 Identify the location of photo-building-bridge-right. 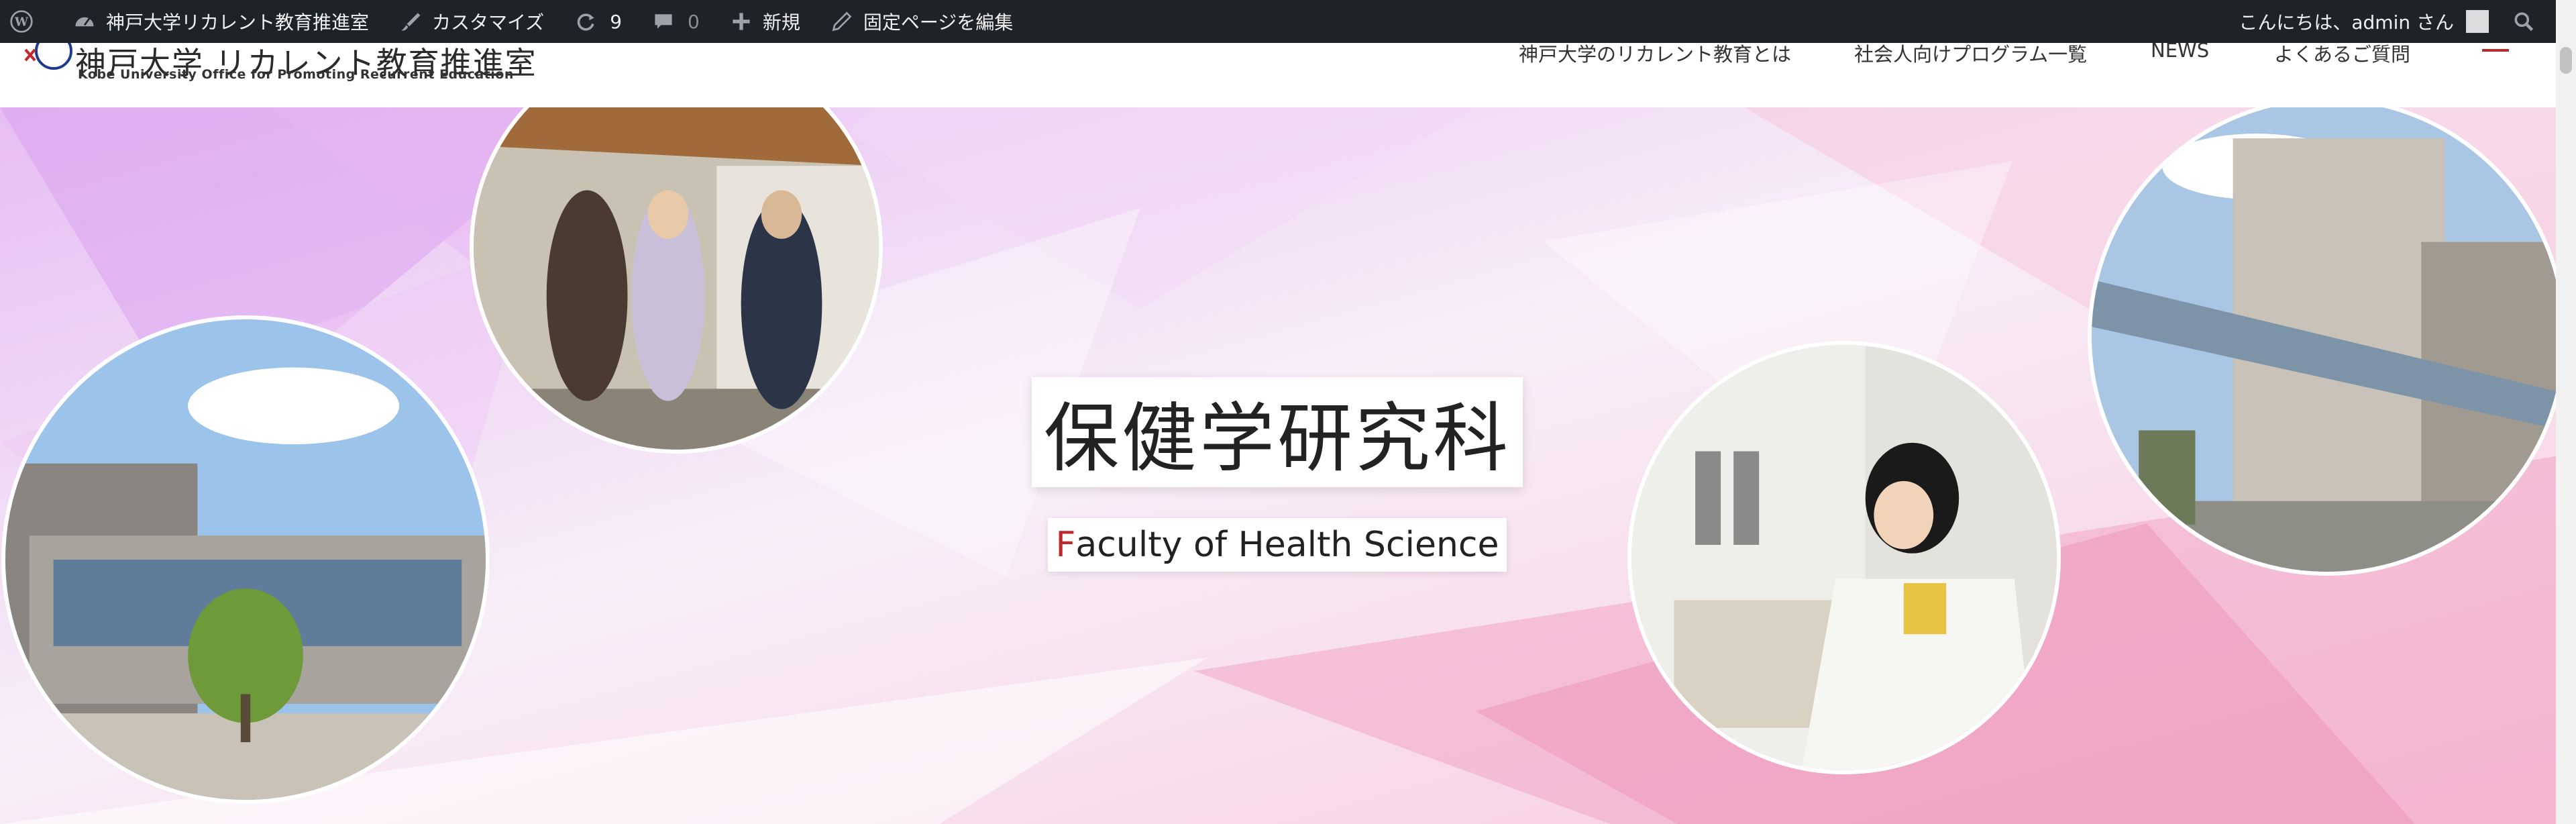
(2322, 341).